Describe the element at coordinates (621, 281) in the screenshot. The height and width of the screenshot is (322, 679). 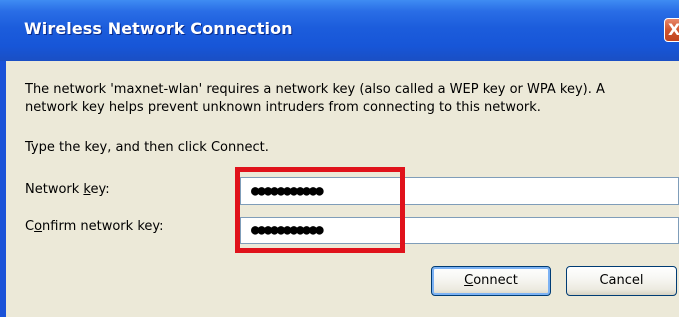
I see `cancel-button: Cancel` at that location.